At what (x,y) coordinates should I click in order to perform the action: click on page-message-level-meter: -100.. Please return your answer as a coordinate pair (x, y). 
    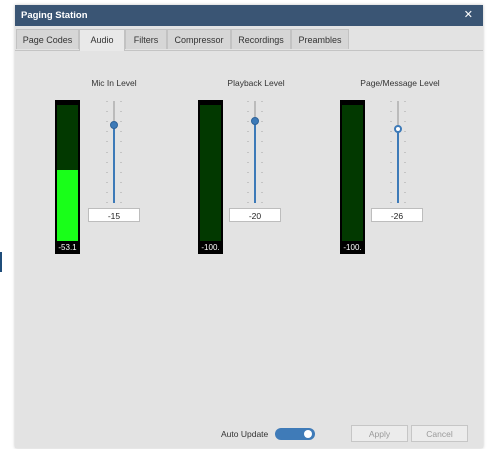
    Looking at the image, I should click on (352, 177).